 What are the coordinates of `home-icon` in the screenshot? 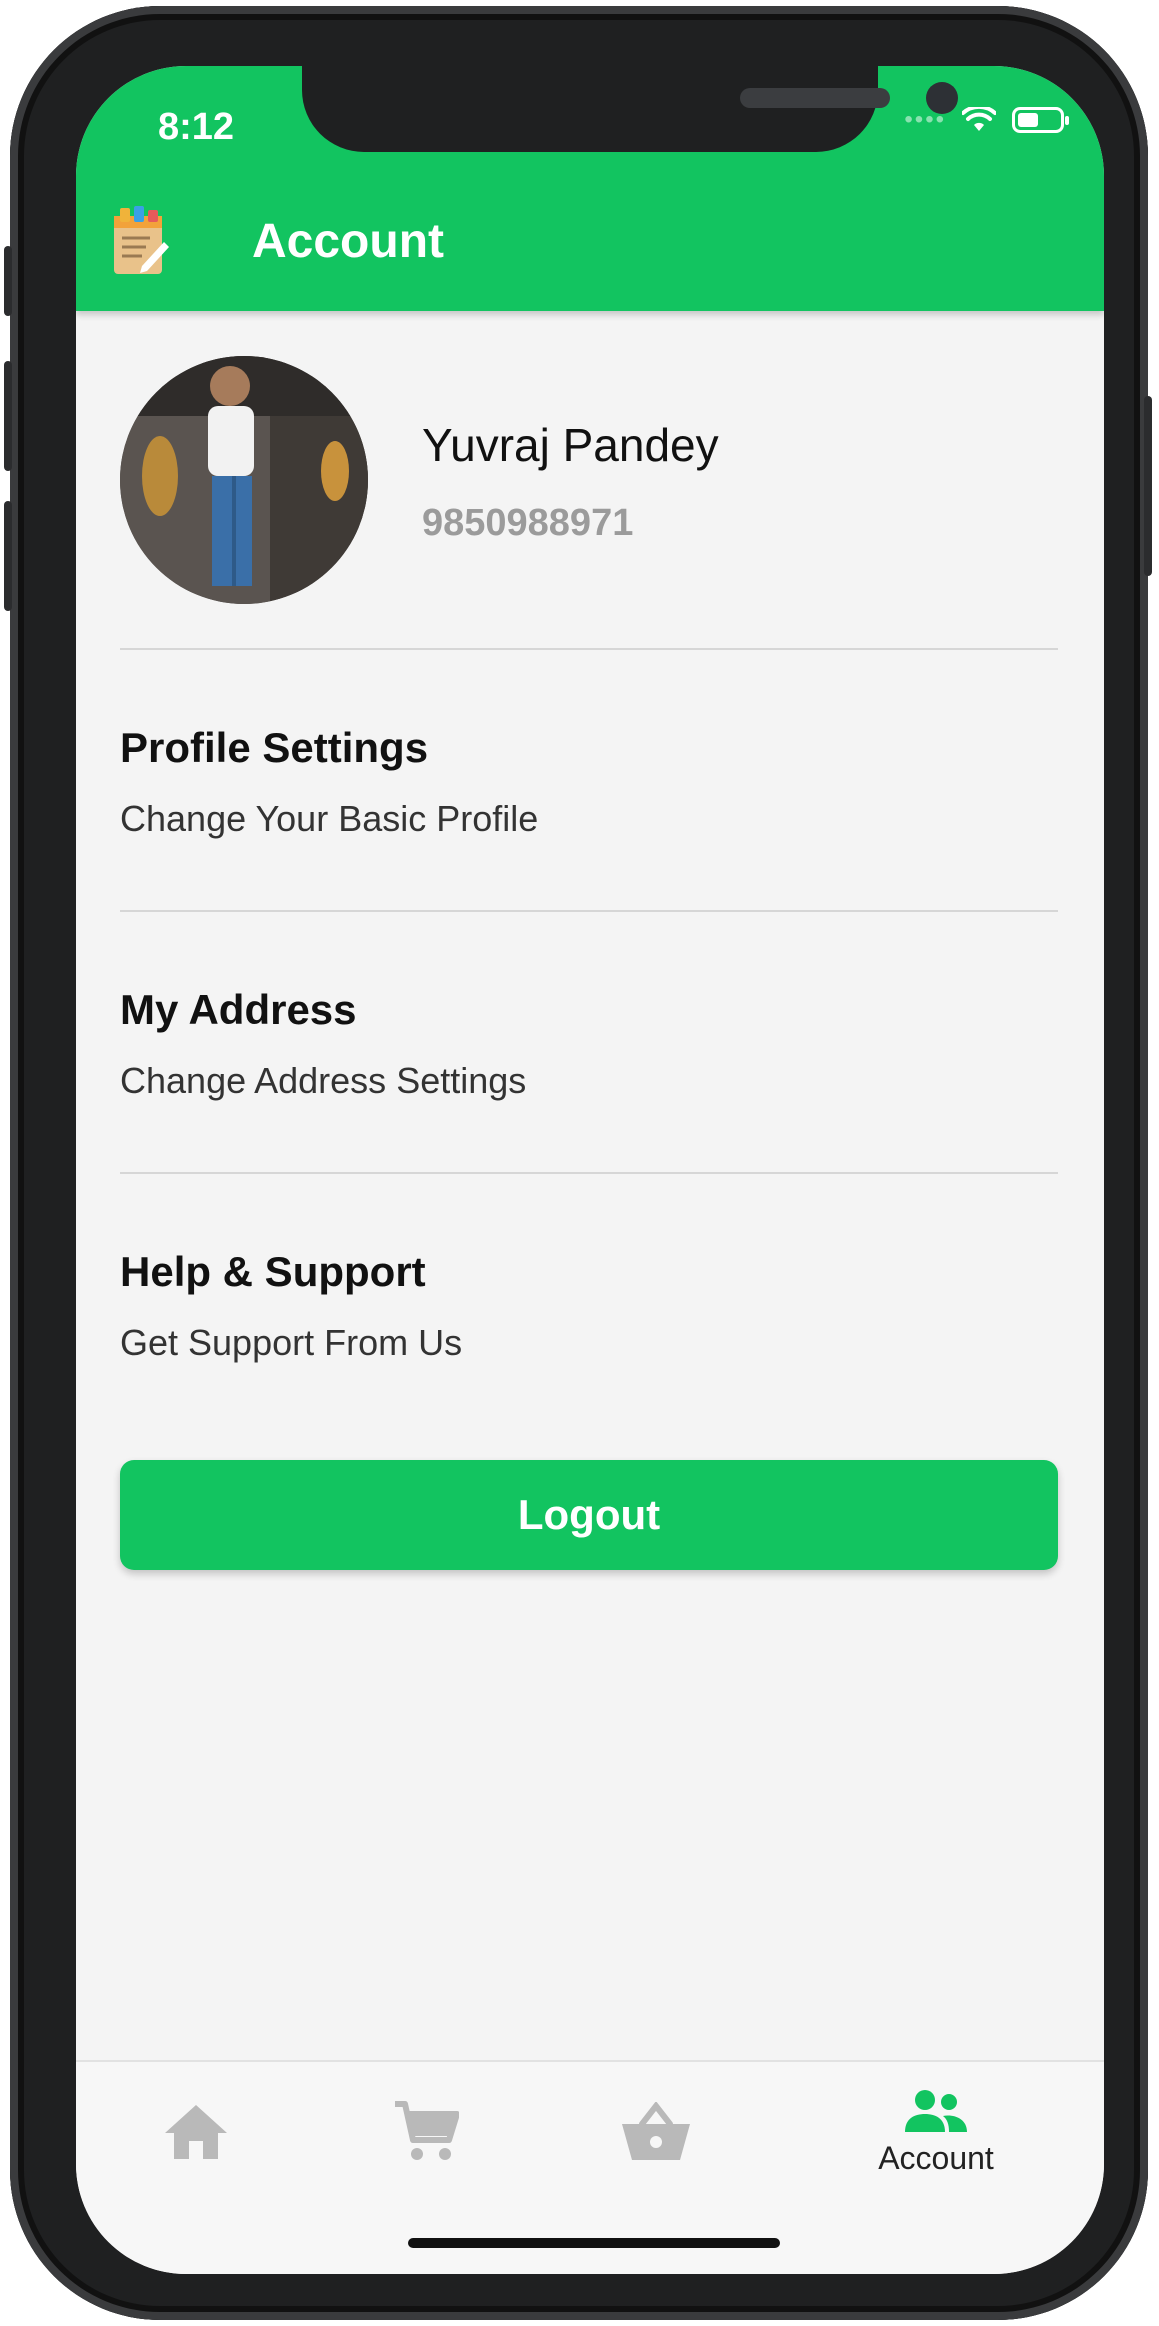 It's located at (196, 2132).